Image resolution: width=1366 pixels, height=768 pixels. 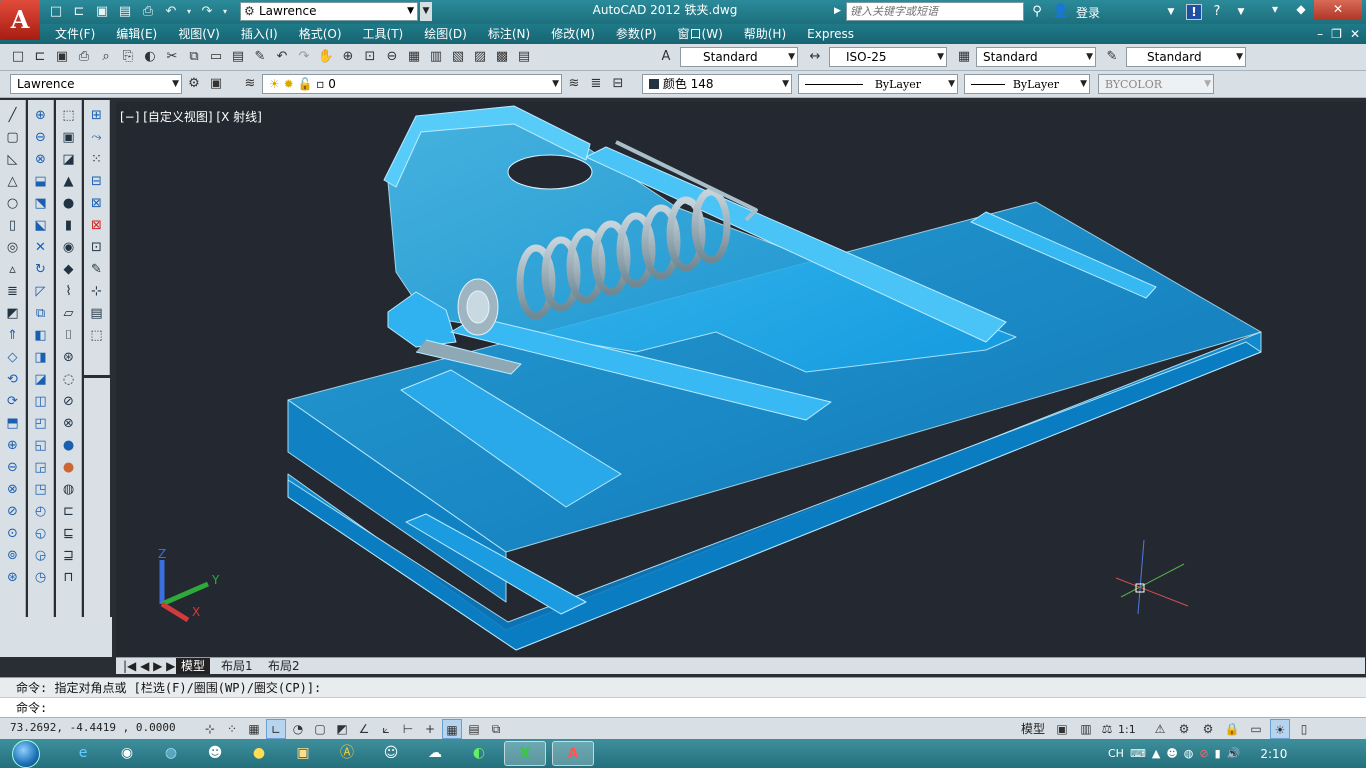 What do you see at coordinates (128, 57) in the screenshot?
I see `publish-icon: ⎘` at bounding box center [128, 57].